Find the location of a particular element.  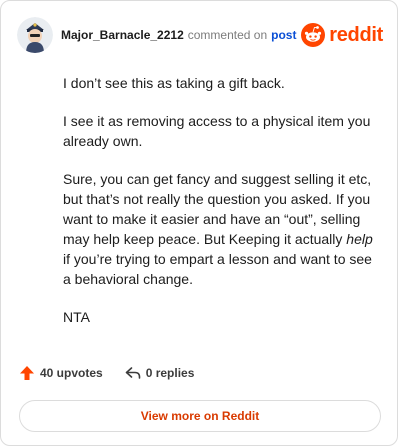

upvote-count: 40 upvotes is located at coordinates (71, 373).